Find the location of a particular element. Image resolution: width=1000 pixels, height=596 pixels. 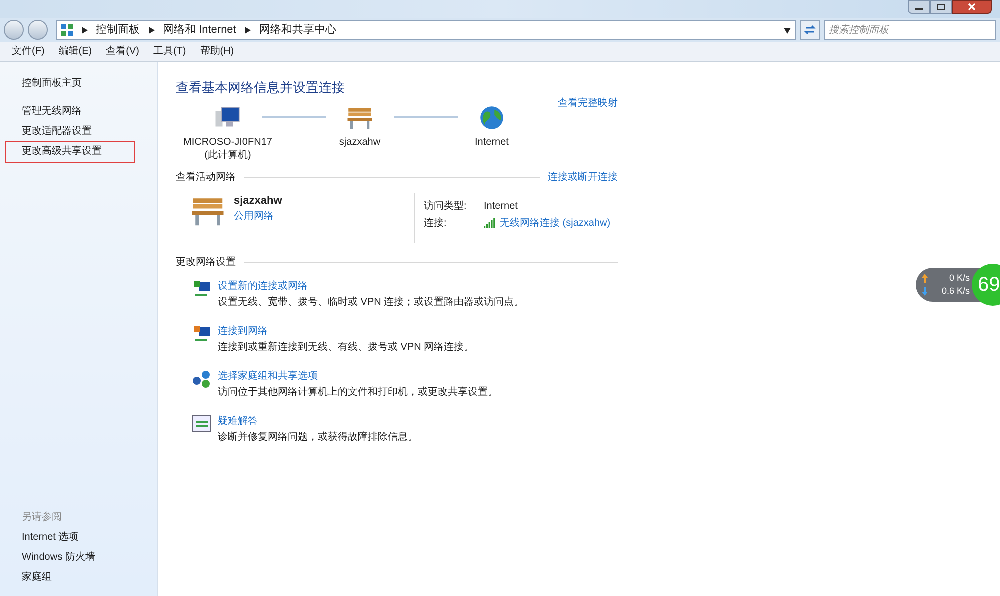

page-title: 查看基本网络信息并设置连接 is located at coordinates (260, 88).